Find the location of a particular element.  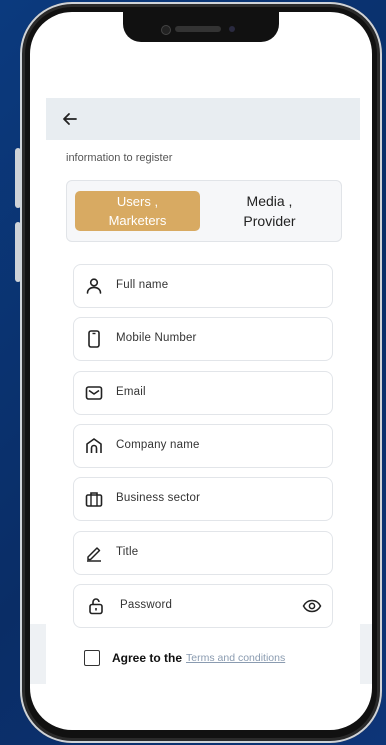

company-name-label: Company name is located at coordinates (158, 445).